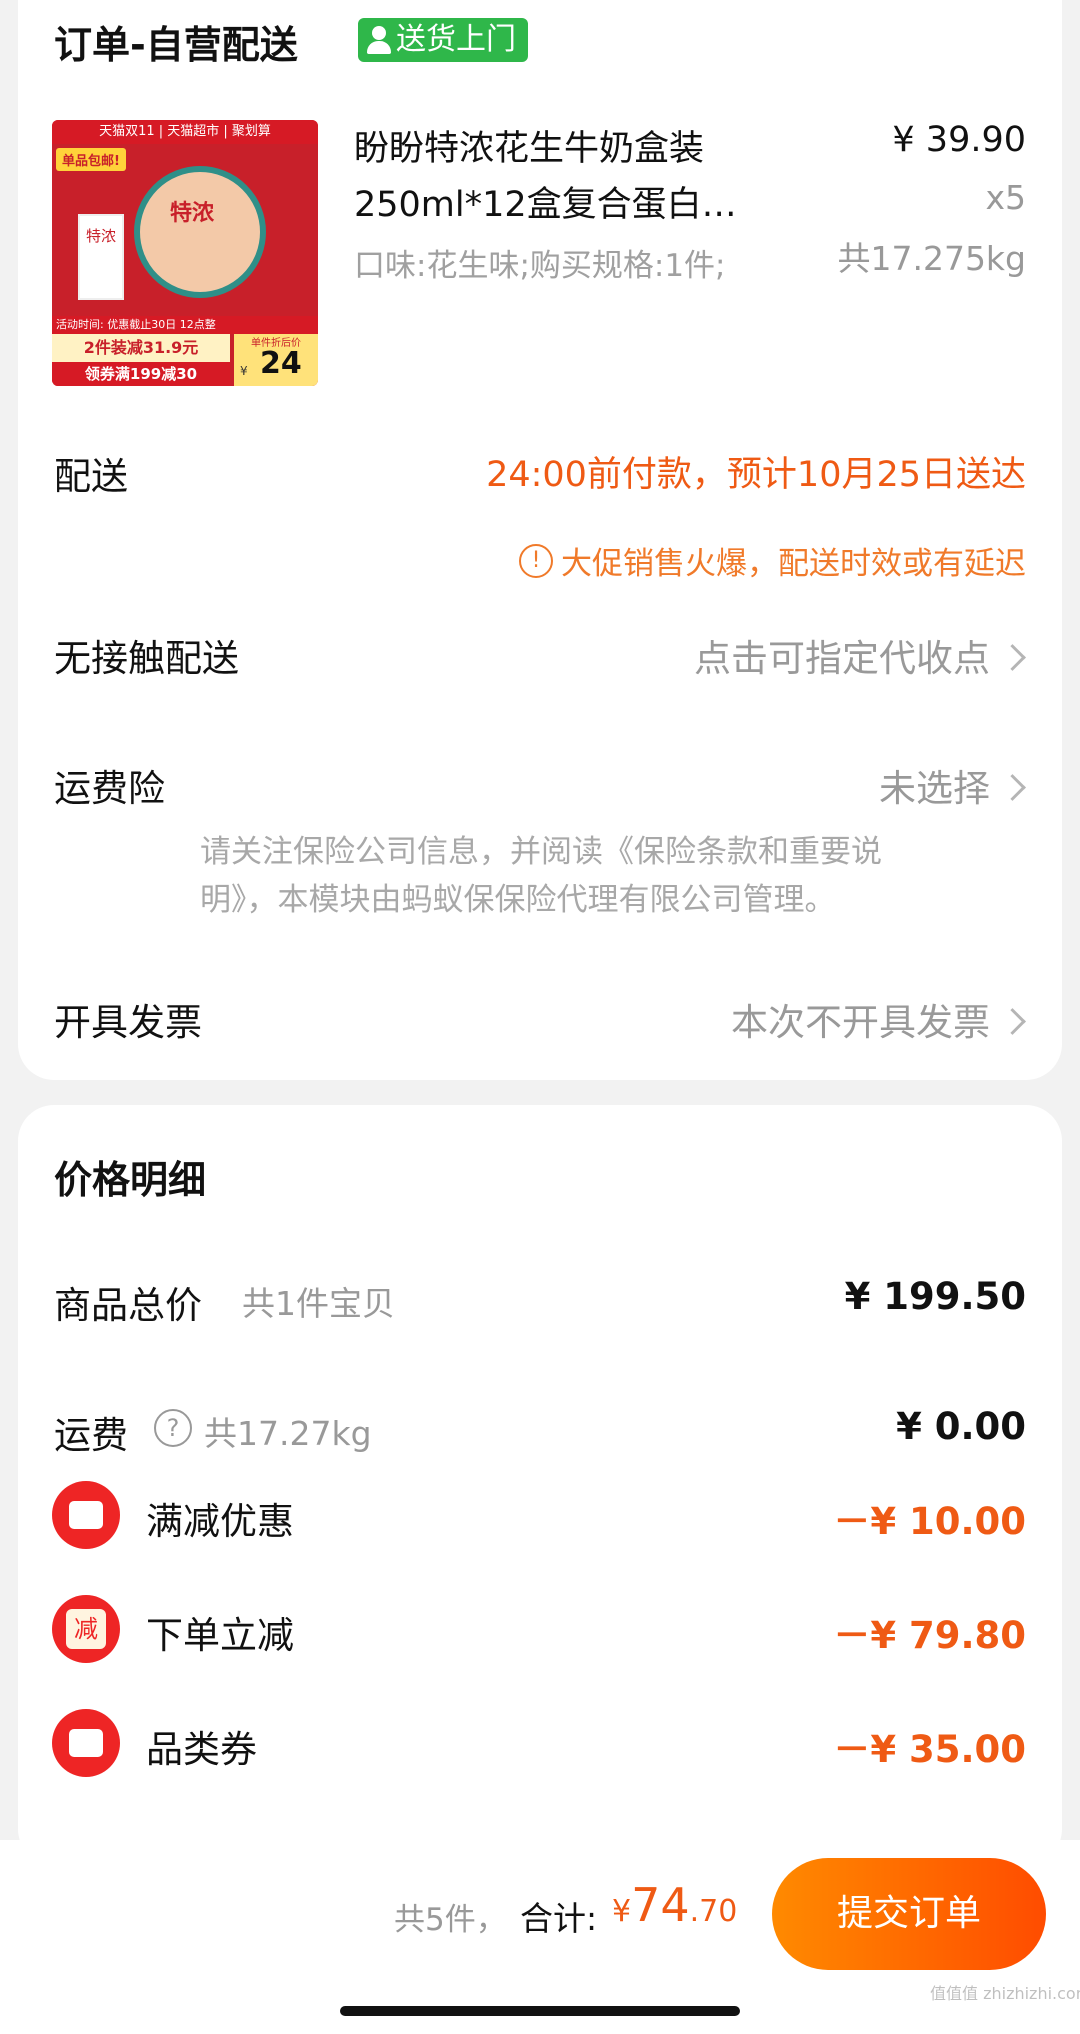 The height and width of the screenshot is (2034, 1080). Describe the element at coordinates (934, 788) in the screenshot. I see `insurance-value: 未选择` at that location.